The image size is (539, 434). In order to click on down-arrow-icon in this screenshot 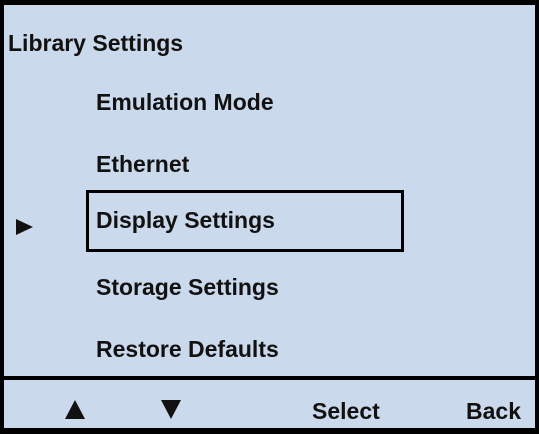, I will do `click(171, 409)`.